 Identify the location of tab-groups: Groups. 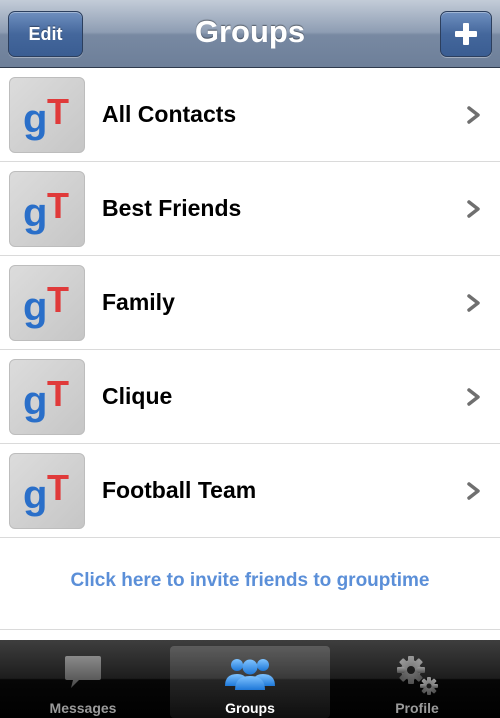
(250, 682).